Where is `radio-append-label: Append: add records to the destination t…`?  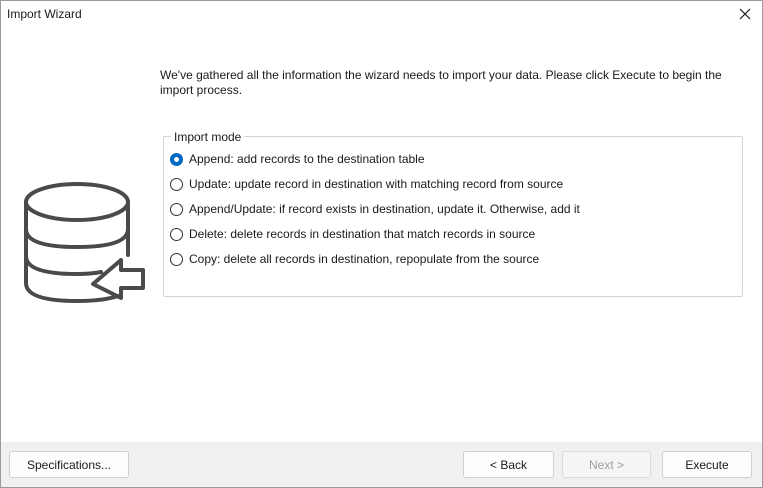
radio-append-label: Append: add records to the destination t… is located at coordinates (307, 159).